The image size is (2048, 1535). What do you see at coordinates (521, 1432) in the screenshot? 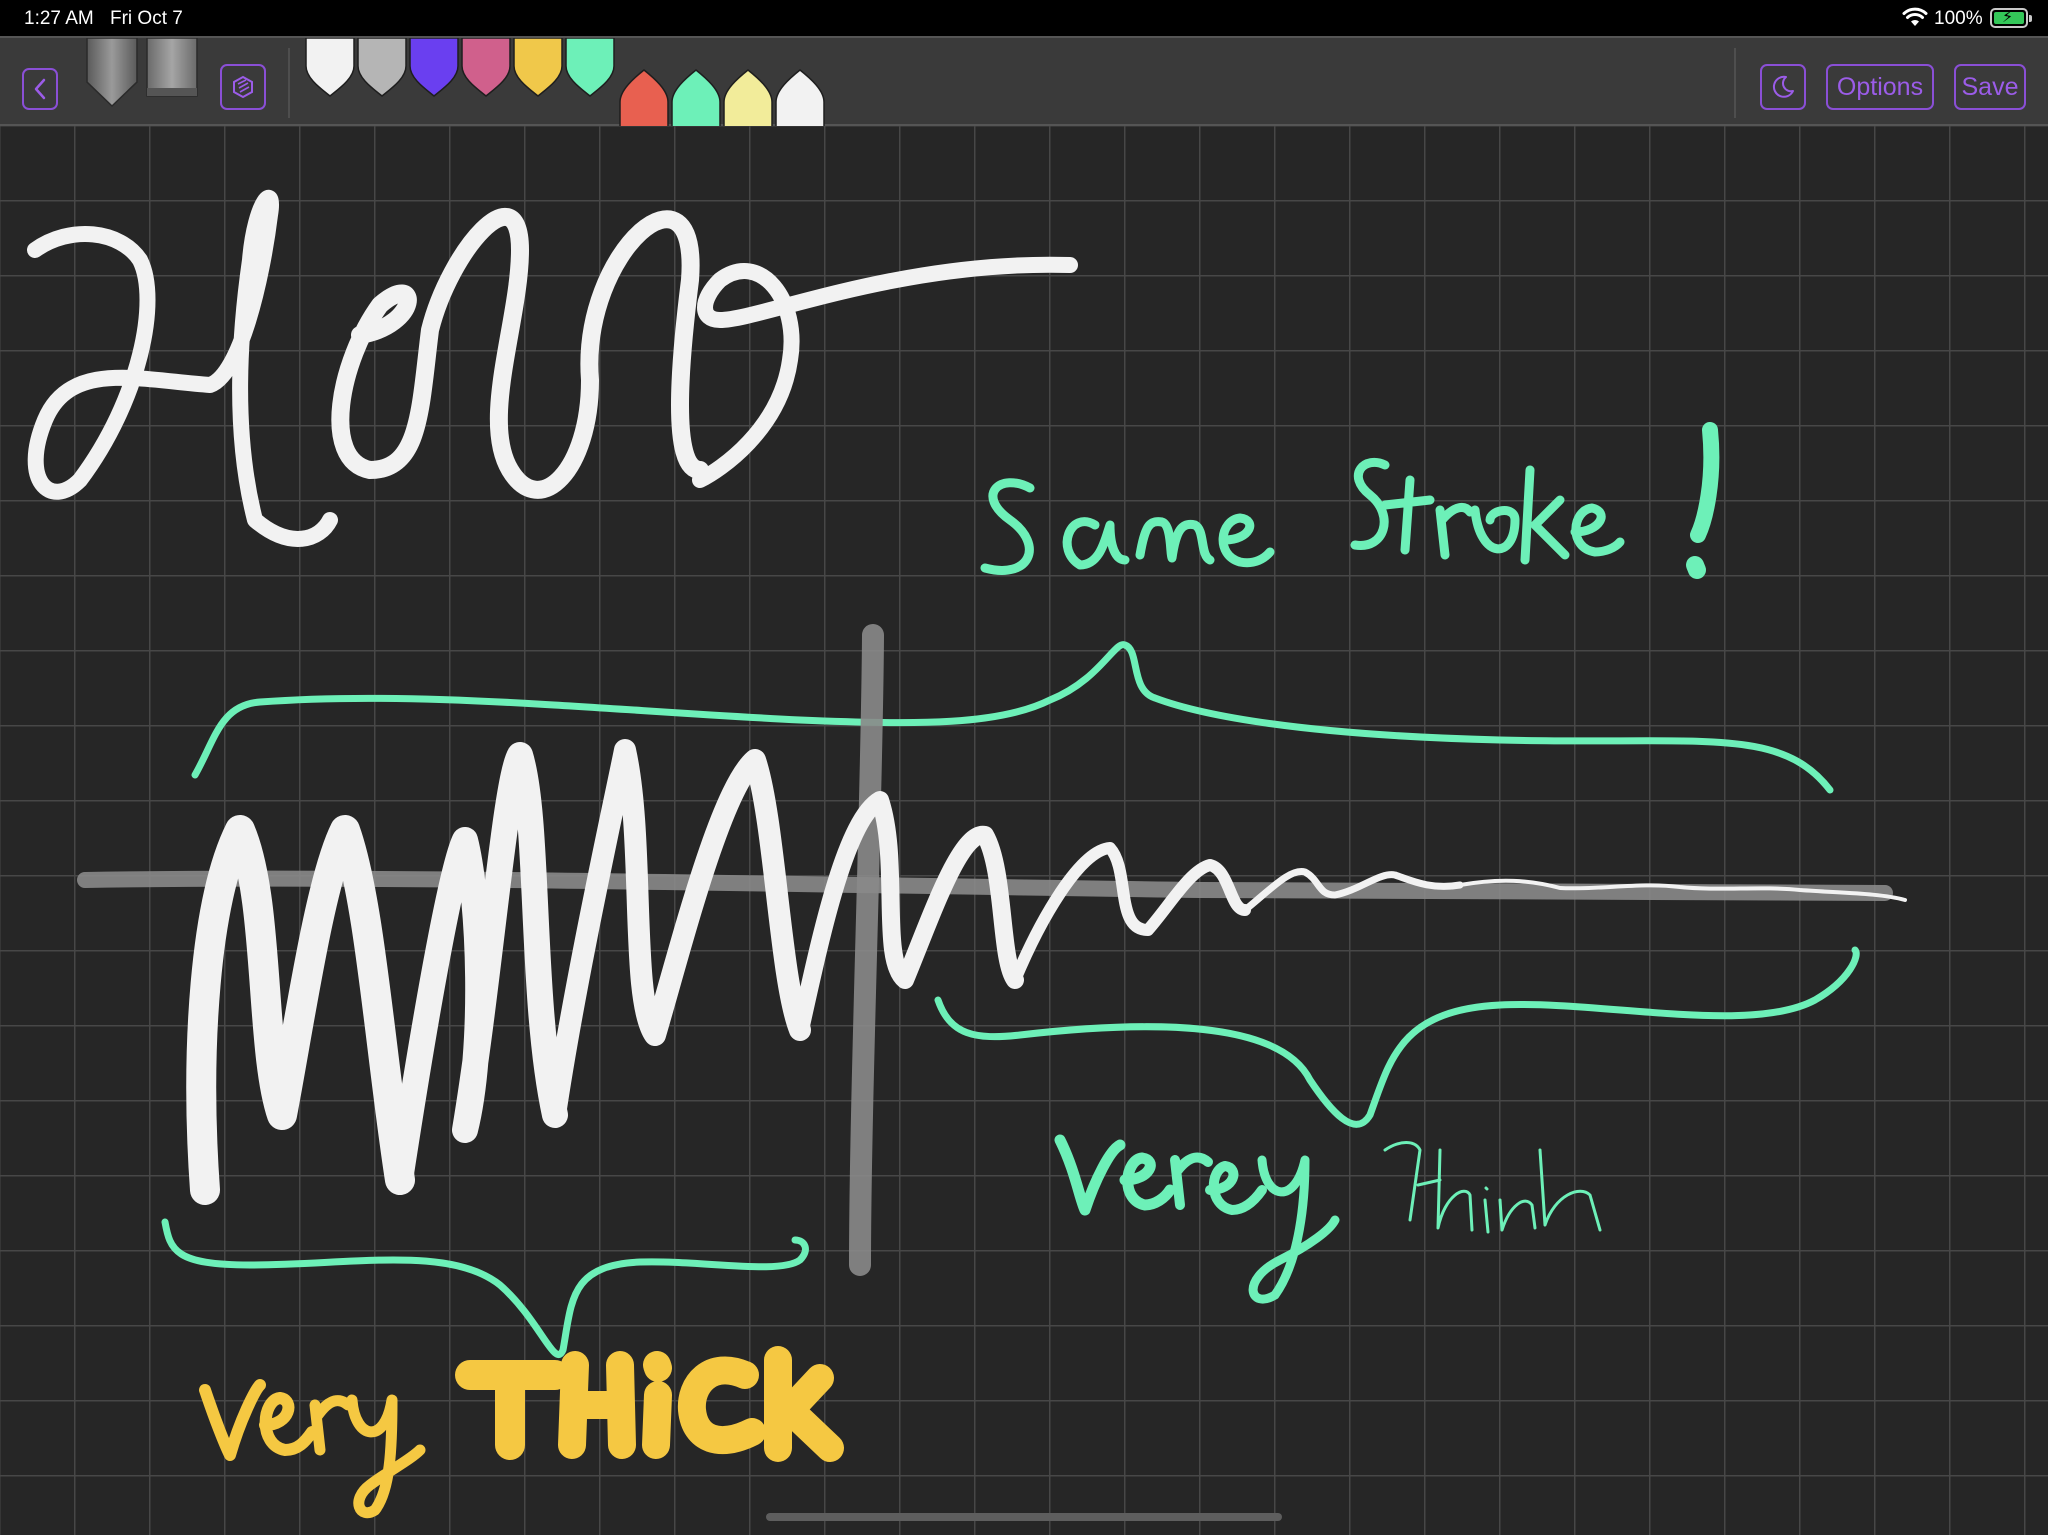
I see `stroke-very-thick` at bounding box center [521, 1432].